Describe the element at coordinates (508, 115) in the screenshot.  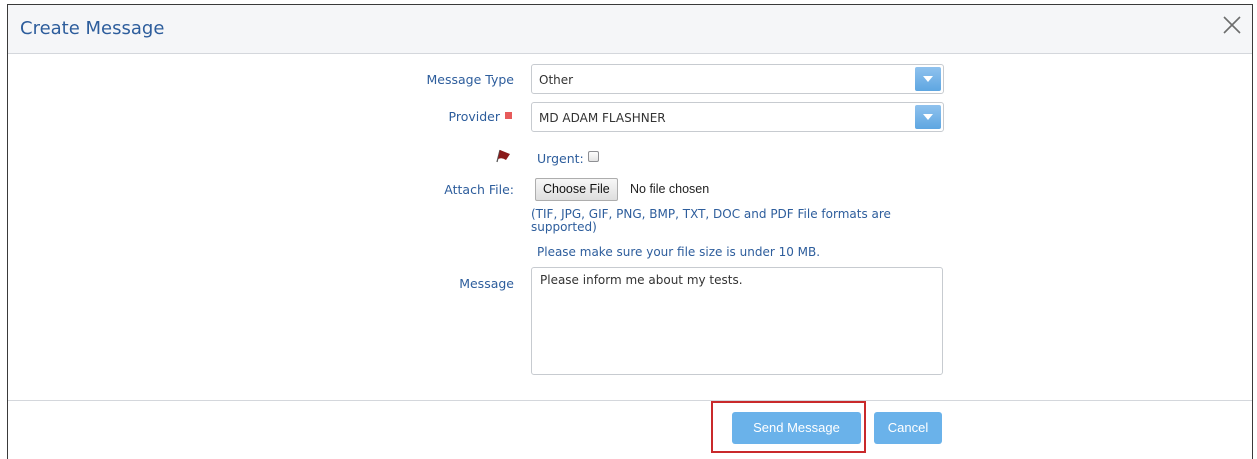
I see `required-indicator` at that location.